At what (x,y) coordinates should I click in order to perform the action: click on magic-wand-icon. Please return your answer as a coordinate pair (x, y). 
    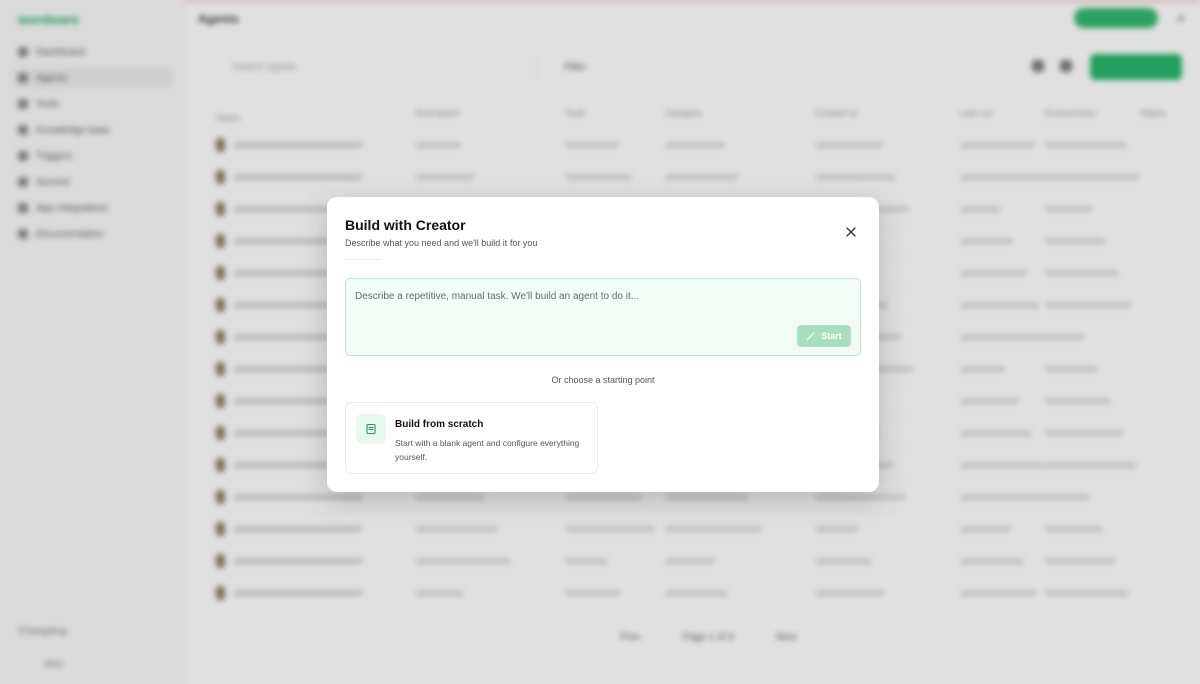
    Looking at the image, I should click on (810, 336).